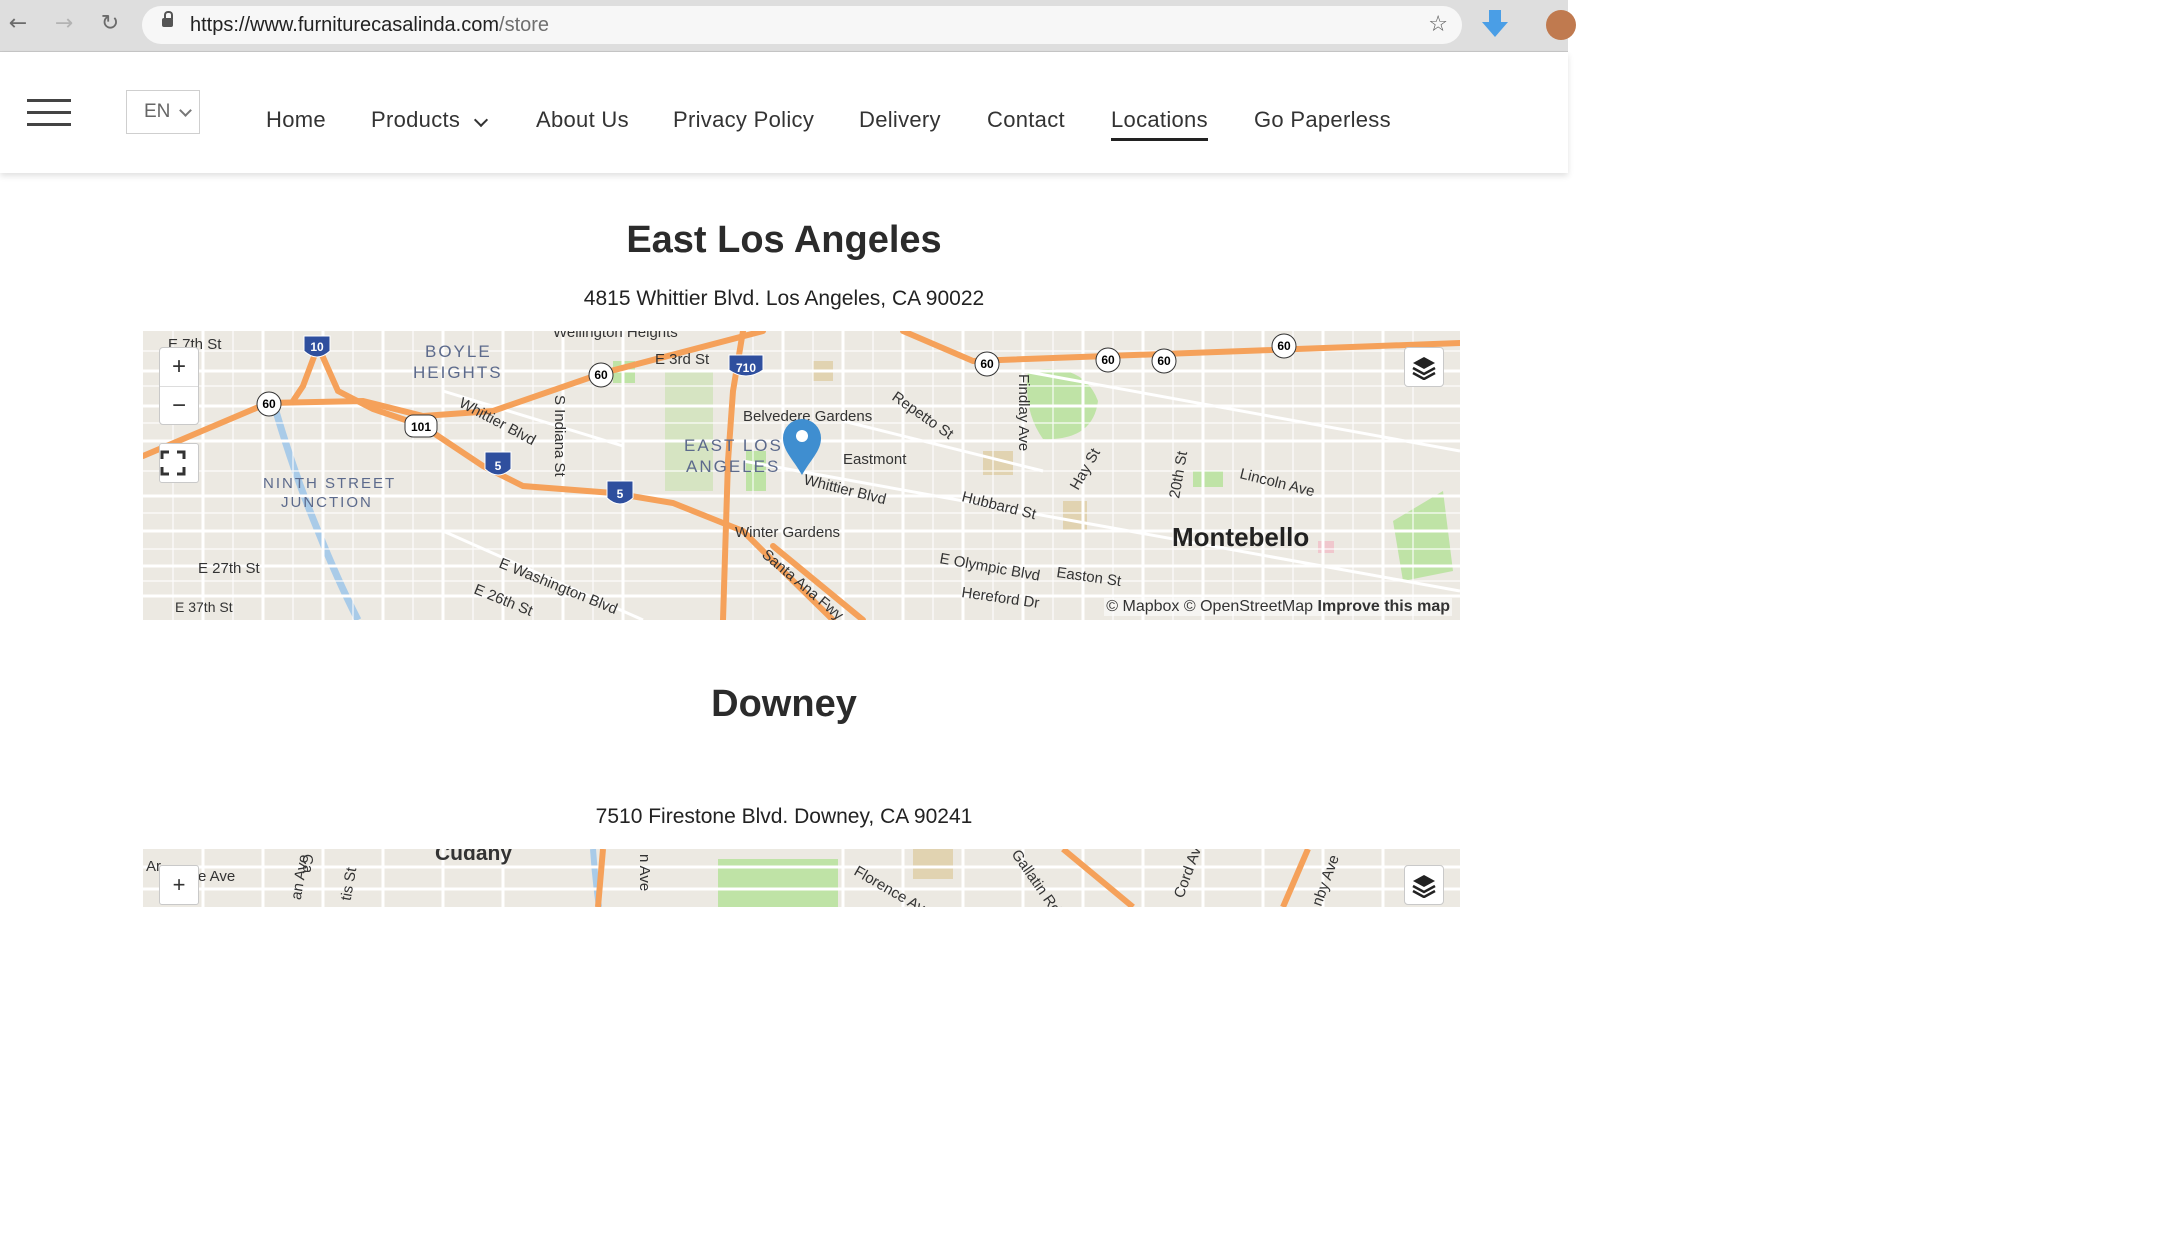  Describe the element at coordinates (296, 112) in the screenshot. I see `nav-home: Home` at that location.